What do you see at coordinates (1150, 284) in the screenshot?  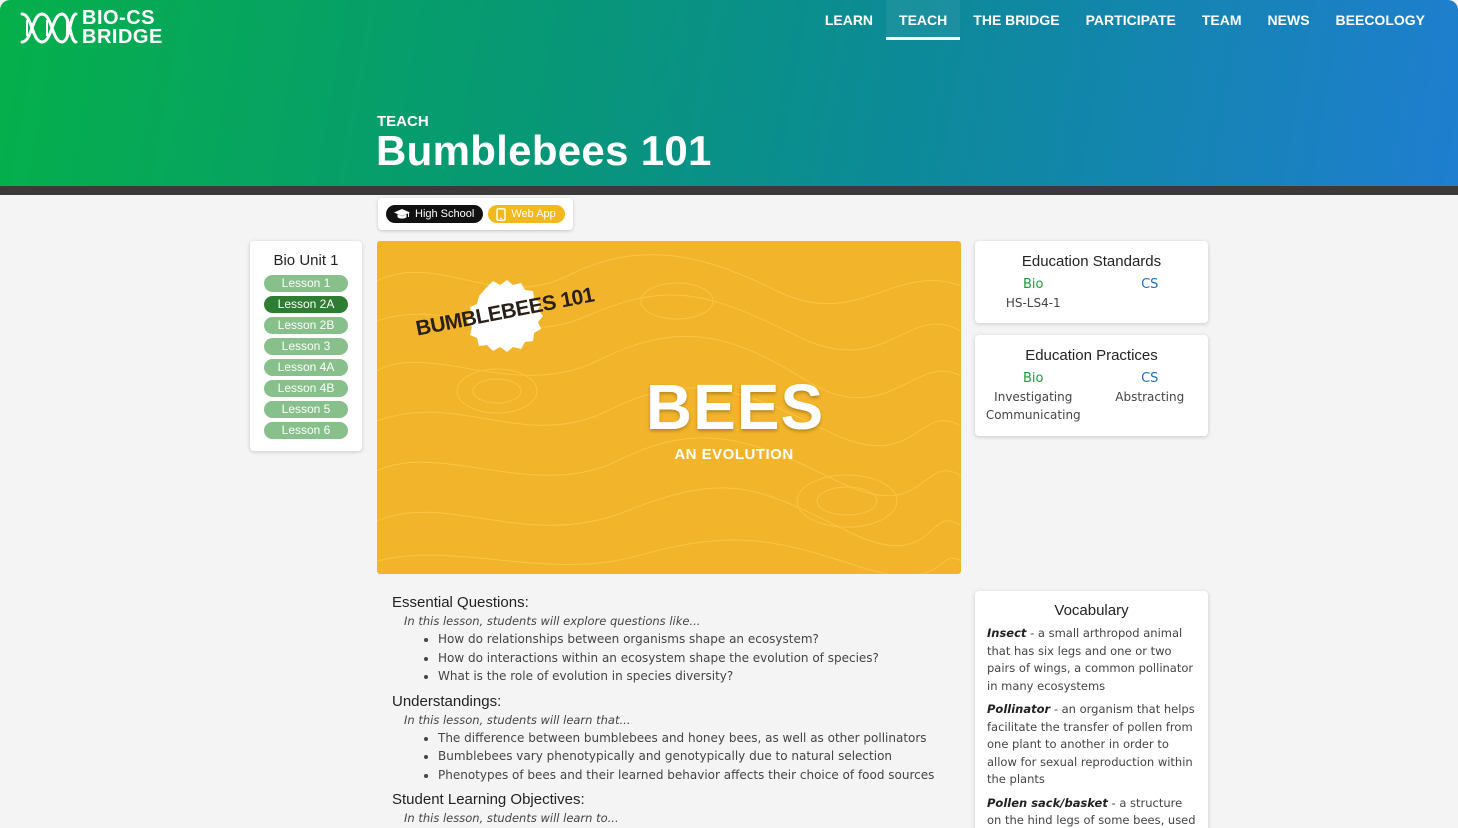 I see `standards-cs-label: CS` at bounding box center [1150, 284].